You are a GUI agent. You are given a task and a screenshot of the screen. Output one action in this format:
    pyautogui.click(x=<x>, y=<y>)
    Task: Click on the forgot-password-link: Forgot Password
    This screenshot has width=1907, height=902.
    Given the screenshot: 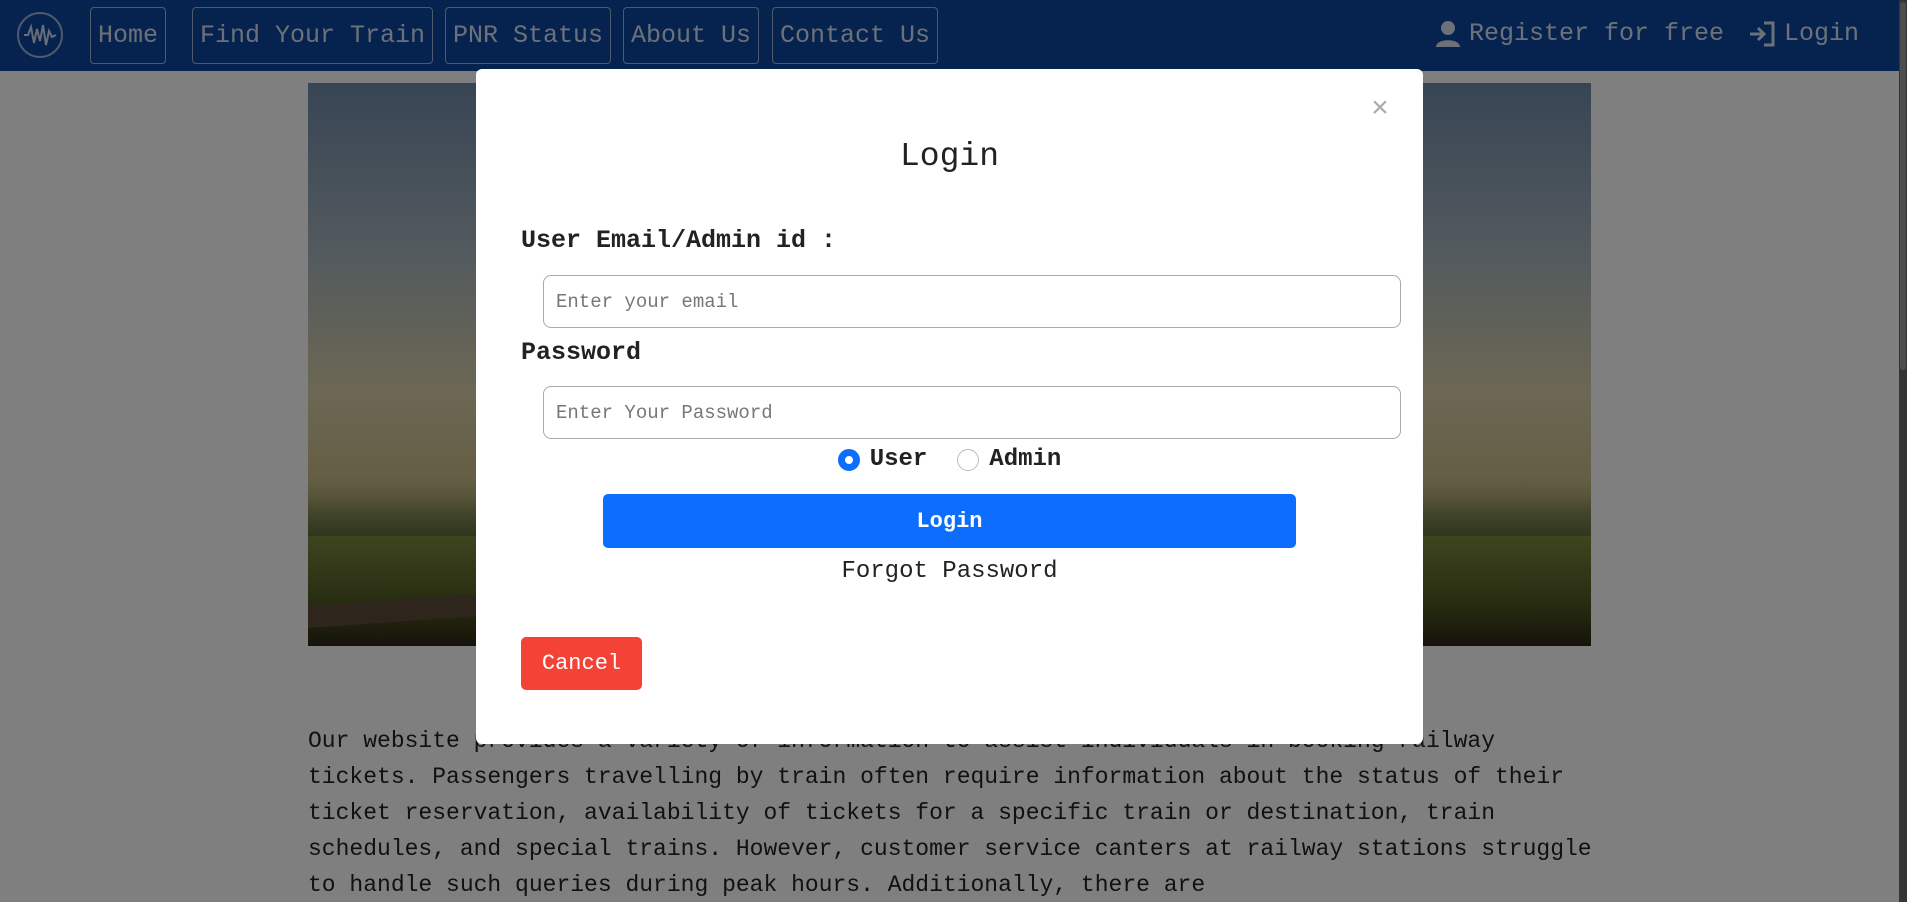 What is the action you would take?
    pyautogui.click(x=949, y=571)
    